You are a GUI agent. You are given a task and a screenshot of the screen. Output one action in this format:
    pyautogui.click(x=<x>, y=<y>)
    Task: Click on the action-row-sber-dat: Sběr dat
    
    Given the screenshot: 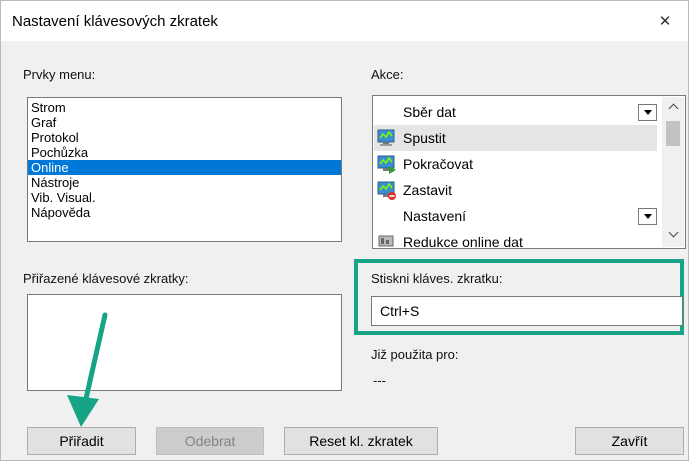 What is the action you would take?
    pyautogui.click(x=515, y=112)
    